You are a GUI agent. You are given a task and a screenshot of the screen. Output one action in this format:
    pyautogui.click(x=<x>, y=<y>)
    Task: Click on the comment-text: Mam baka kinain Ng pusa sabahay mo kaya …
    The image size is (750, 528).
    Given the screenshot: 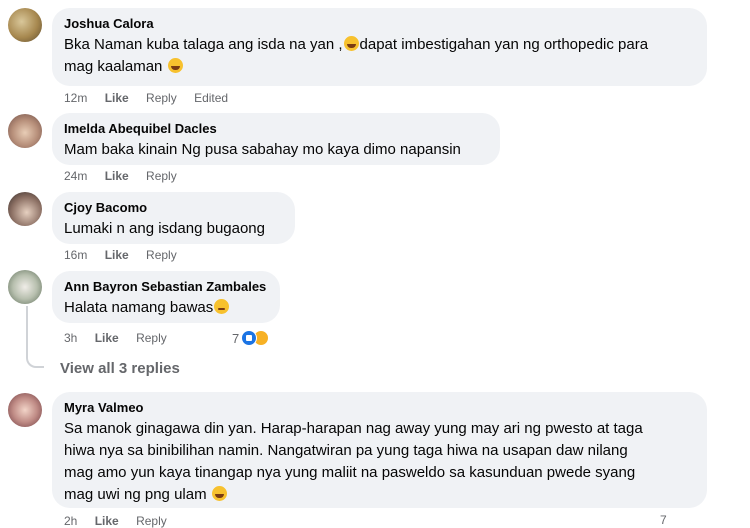 What is the action you would take?
    pyautogui.click(x=262, y=149)
    